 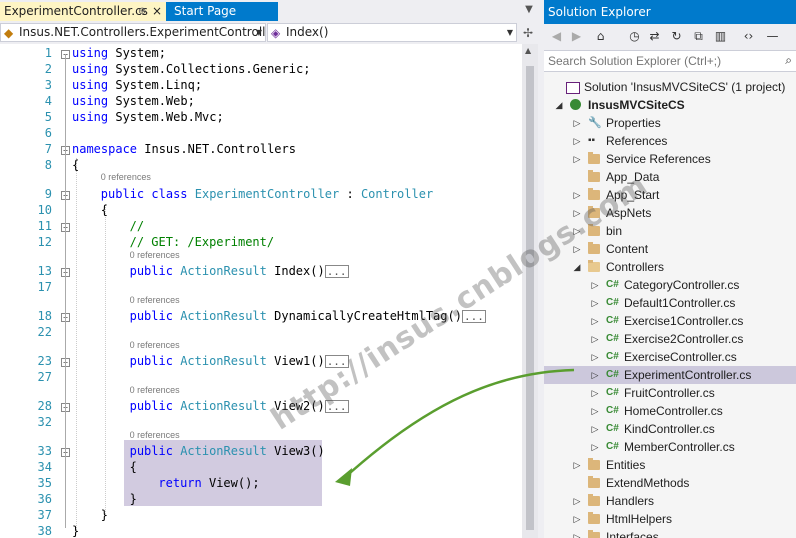 I want to click on code-line: using System;, so click(x=119, y=53).